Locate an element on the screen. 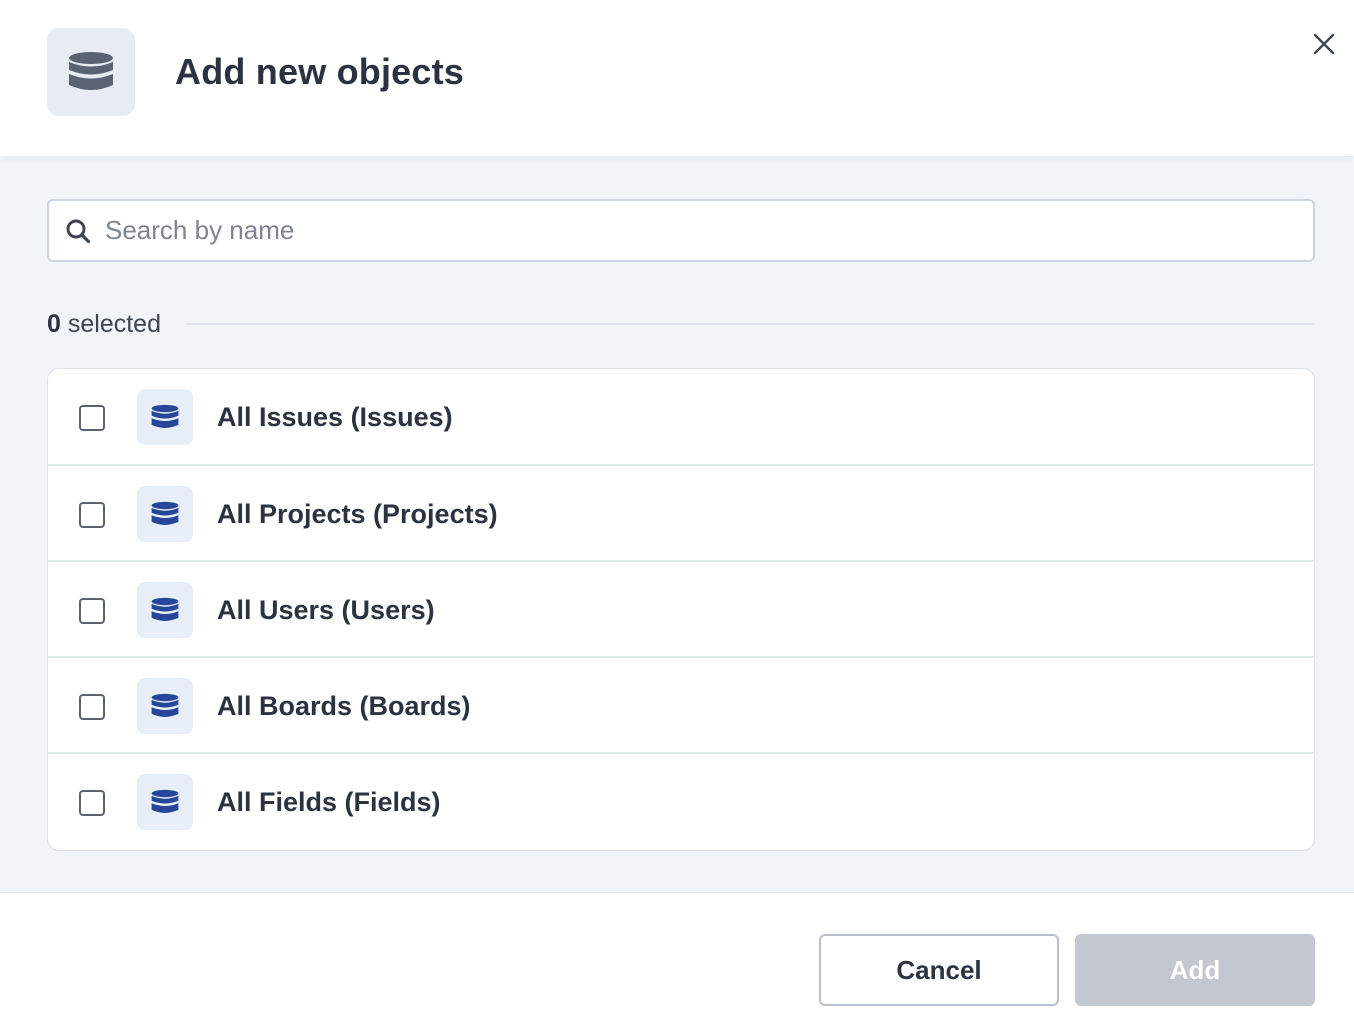  selection-summary: 0 selected is located at coordinates (681, 324).